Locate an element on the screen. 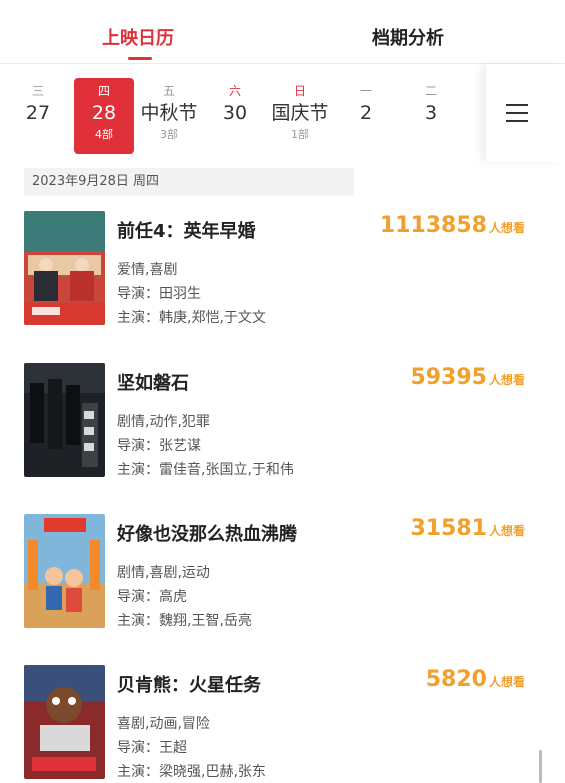 This screenshot has width=565, height=783. date-weekday: 六 is located at coordinates (234, 91).